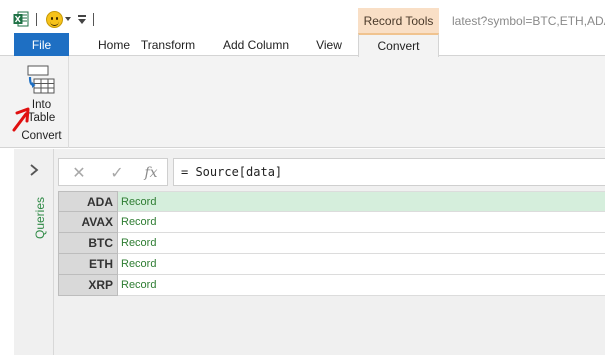 The height and width of the screenshot is (355, 605). Describe the element at coordinates (88, 264) in the screenshot. I see `row-key: ETH` at that location.